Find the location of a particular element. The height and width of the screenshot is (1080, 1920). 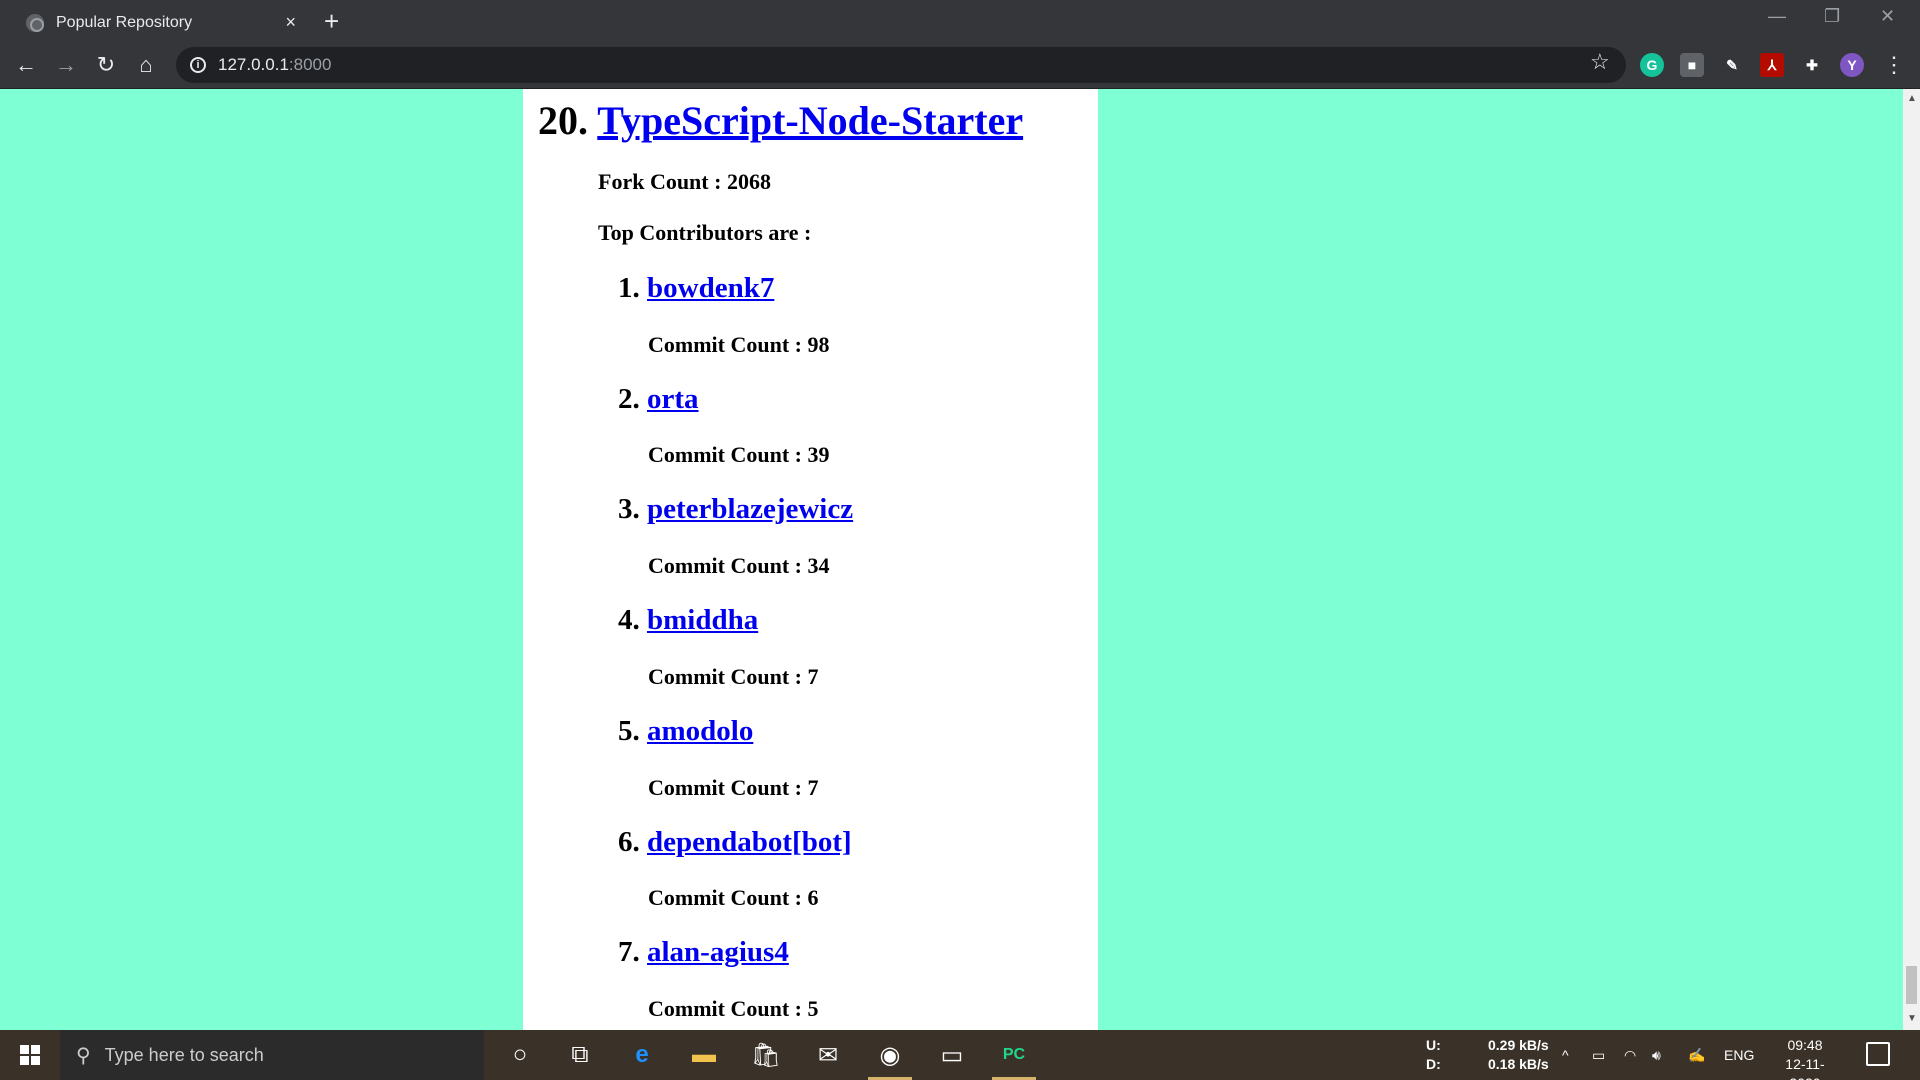

clock: 09:48 12-11-2020 is located at coordinates (1805, 1058).